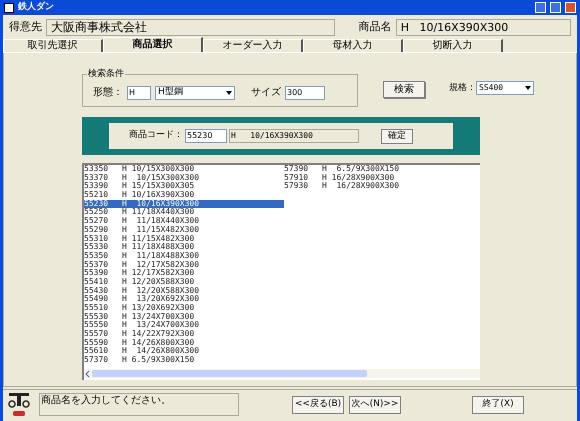 The width and height of the screenshot is (580, 421). I want to click on list-item: 57370 H 6.5/9X300X150, so click(184, 360).